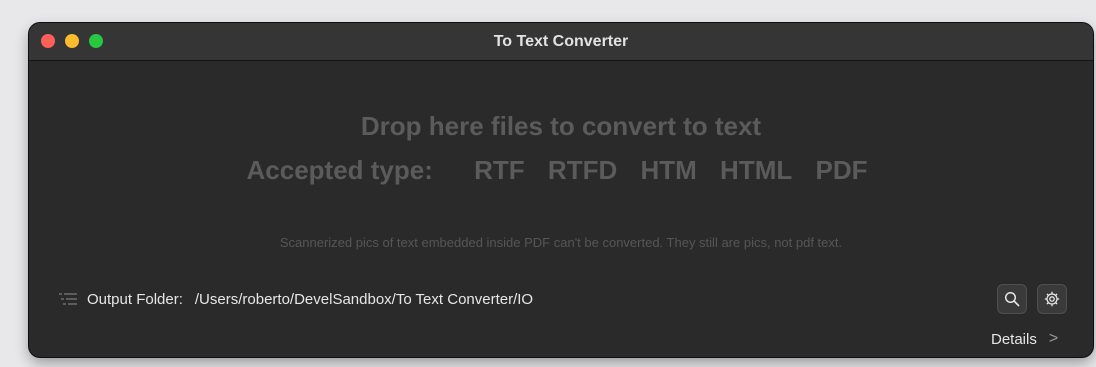  I want to click on chevron-right-icon: >, so click(1053, 338).